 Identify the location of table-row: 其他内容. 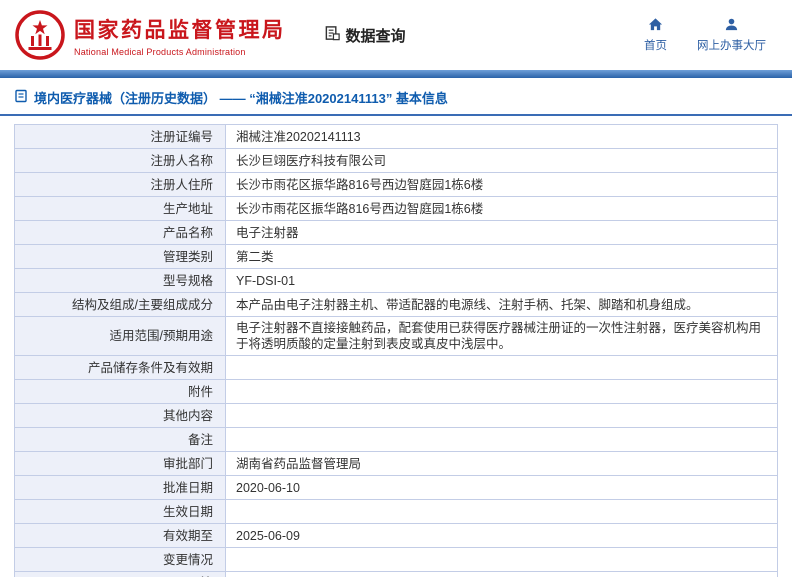
(396, 415).